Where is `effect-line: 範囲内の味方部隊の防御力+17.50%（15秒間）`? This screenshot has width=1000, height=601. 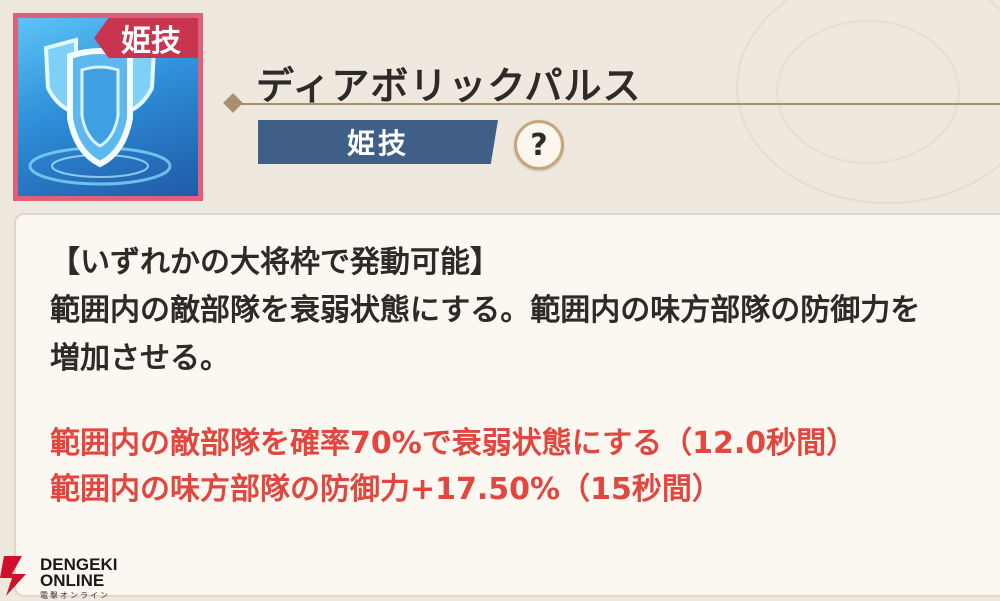
effect-line: 範囲内の味方部隊の防御力+17.50%（15秒間） is located at coordinates (386, 489).